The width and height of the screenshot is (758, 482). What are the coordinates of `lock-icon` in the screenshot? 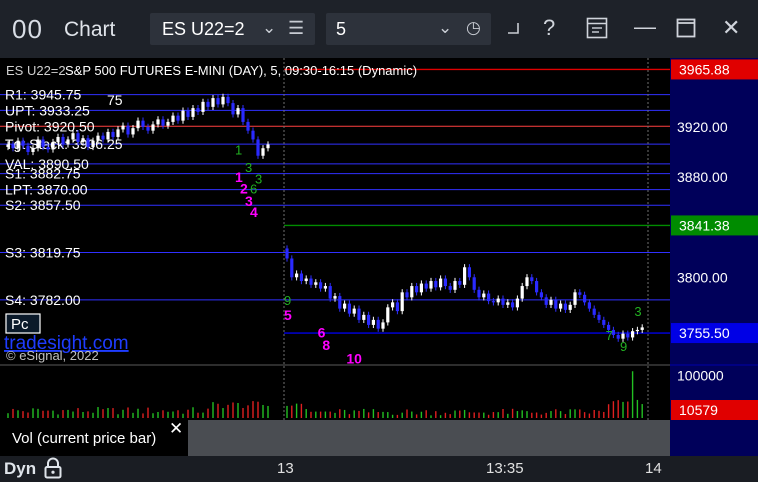 It's located at (53, 468).